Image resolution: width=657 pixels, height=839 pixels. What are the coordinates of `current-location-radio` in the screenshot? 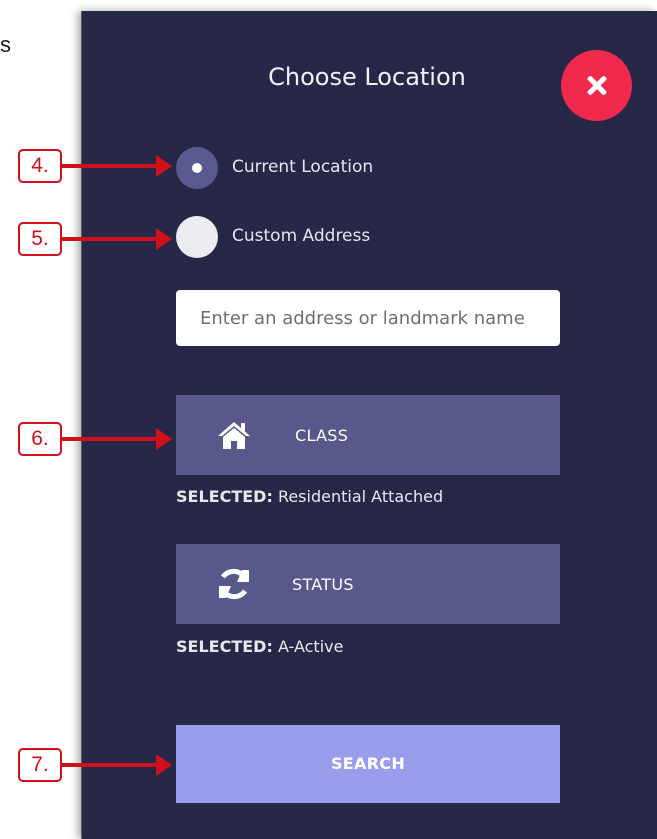 It's located at (197, 168).